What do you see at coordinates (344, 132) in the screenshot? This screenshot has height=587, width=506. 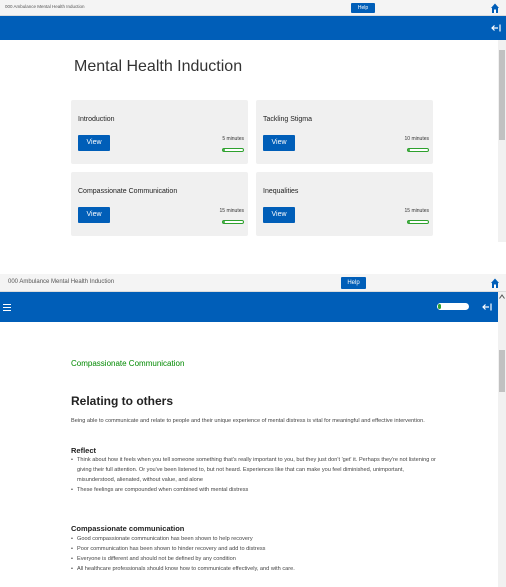 I see `module-card-tackling-stigma: Tackling Stigma View 10 minutes` at bounding box center [344, 132].